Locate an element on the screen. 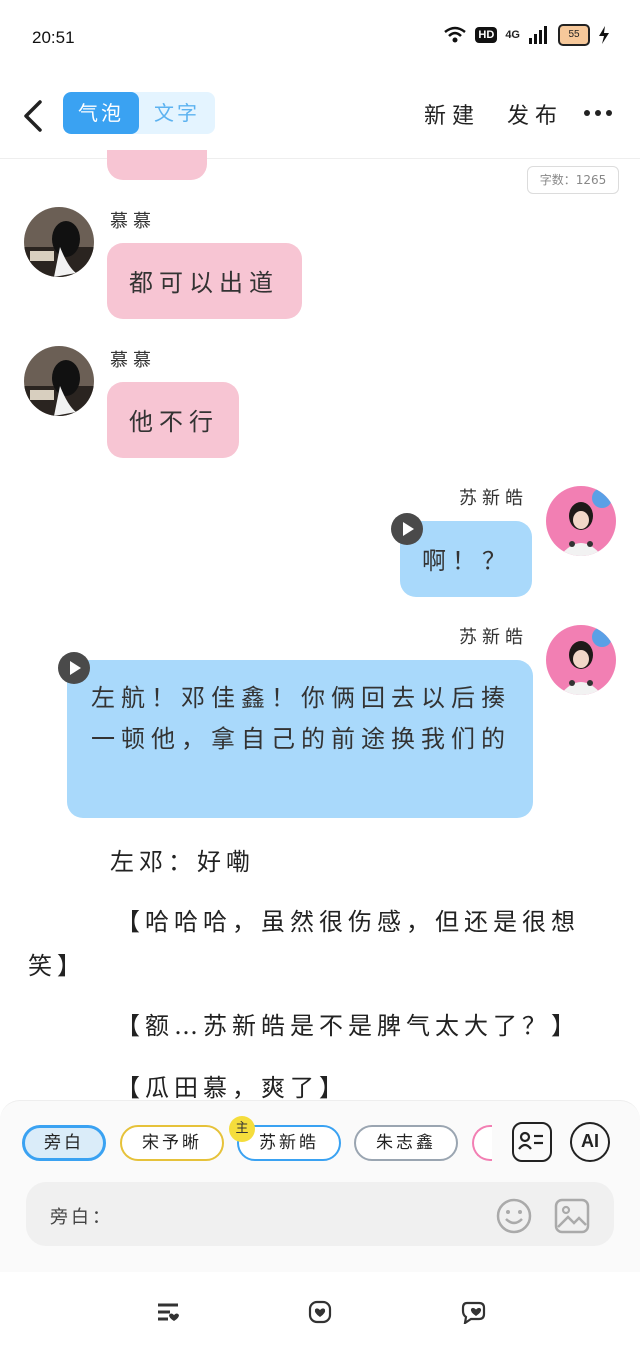 This screenshot has height=1351, width=640. bottom-nav is located at coordinates (320, 1311).